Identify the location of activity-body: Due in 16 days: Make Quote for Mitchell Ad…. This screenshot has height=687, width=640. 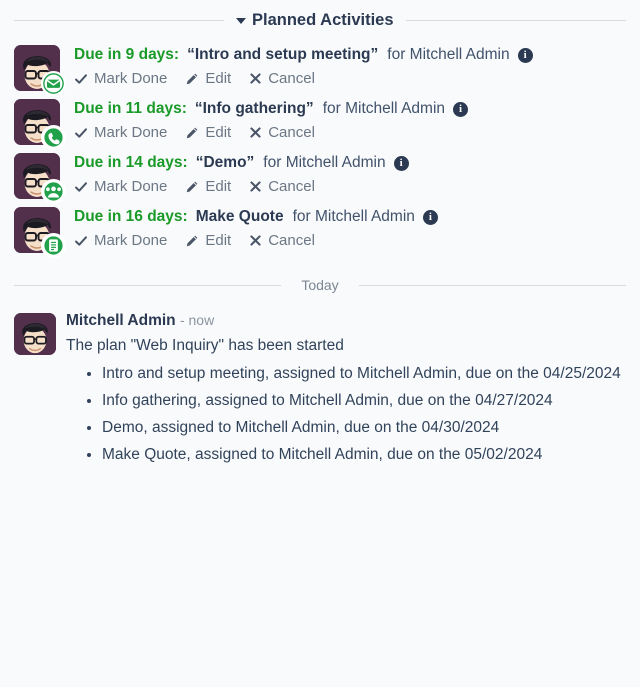
(350, 227).